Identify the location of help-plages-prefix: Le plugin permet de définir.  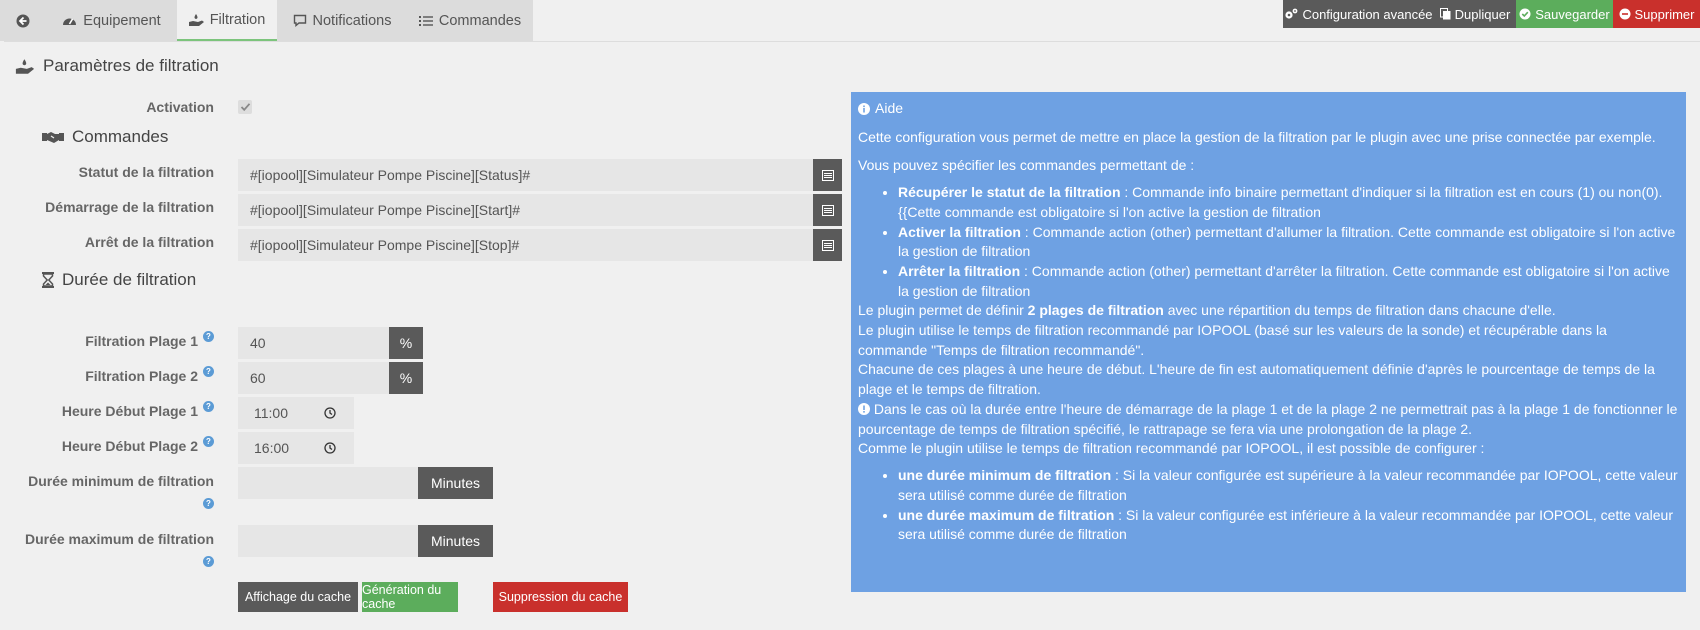
(943, 310).